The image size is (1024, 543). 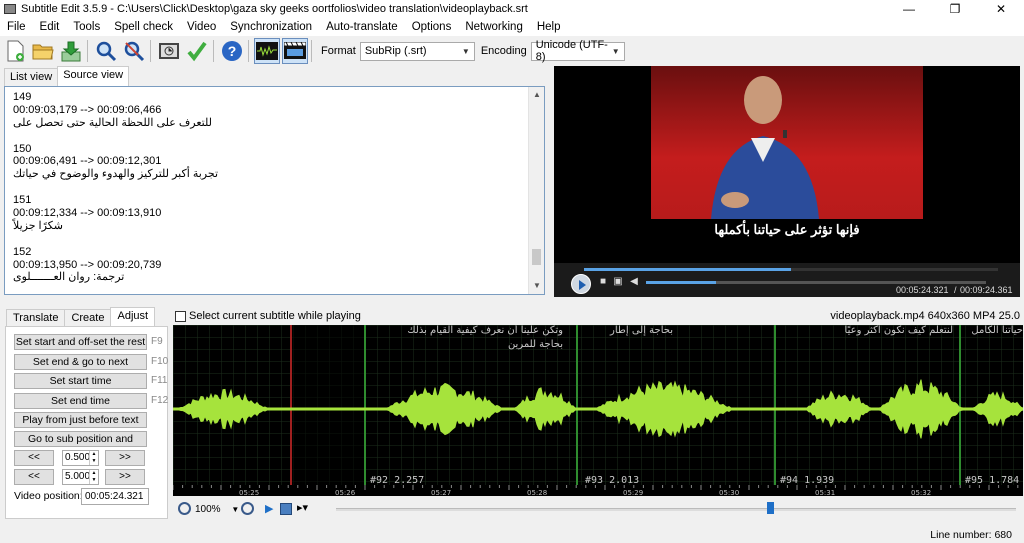 I want to click on scroll-down-icon: ▼, so click(x=537, y=286).